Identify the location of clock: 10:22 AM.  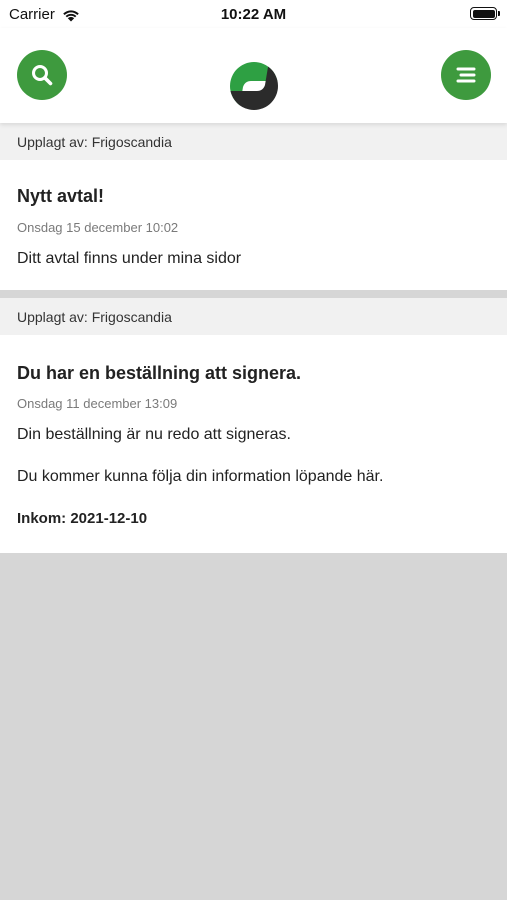
(253, 14).